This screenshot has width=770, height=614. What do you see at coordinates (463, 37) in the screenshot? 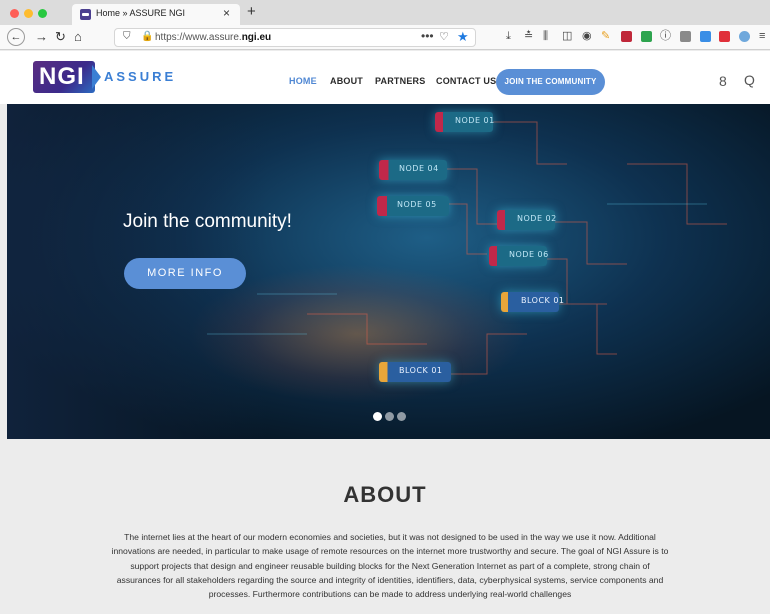
I see `bookmark-star-icon: ★` at bounding box center [463, 37].